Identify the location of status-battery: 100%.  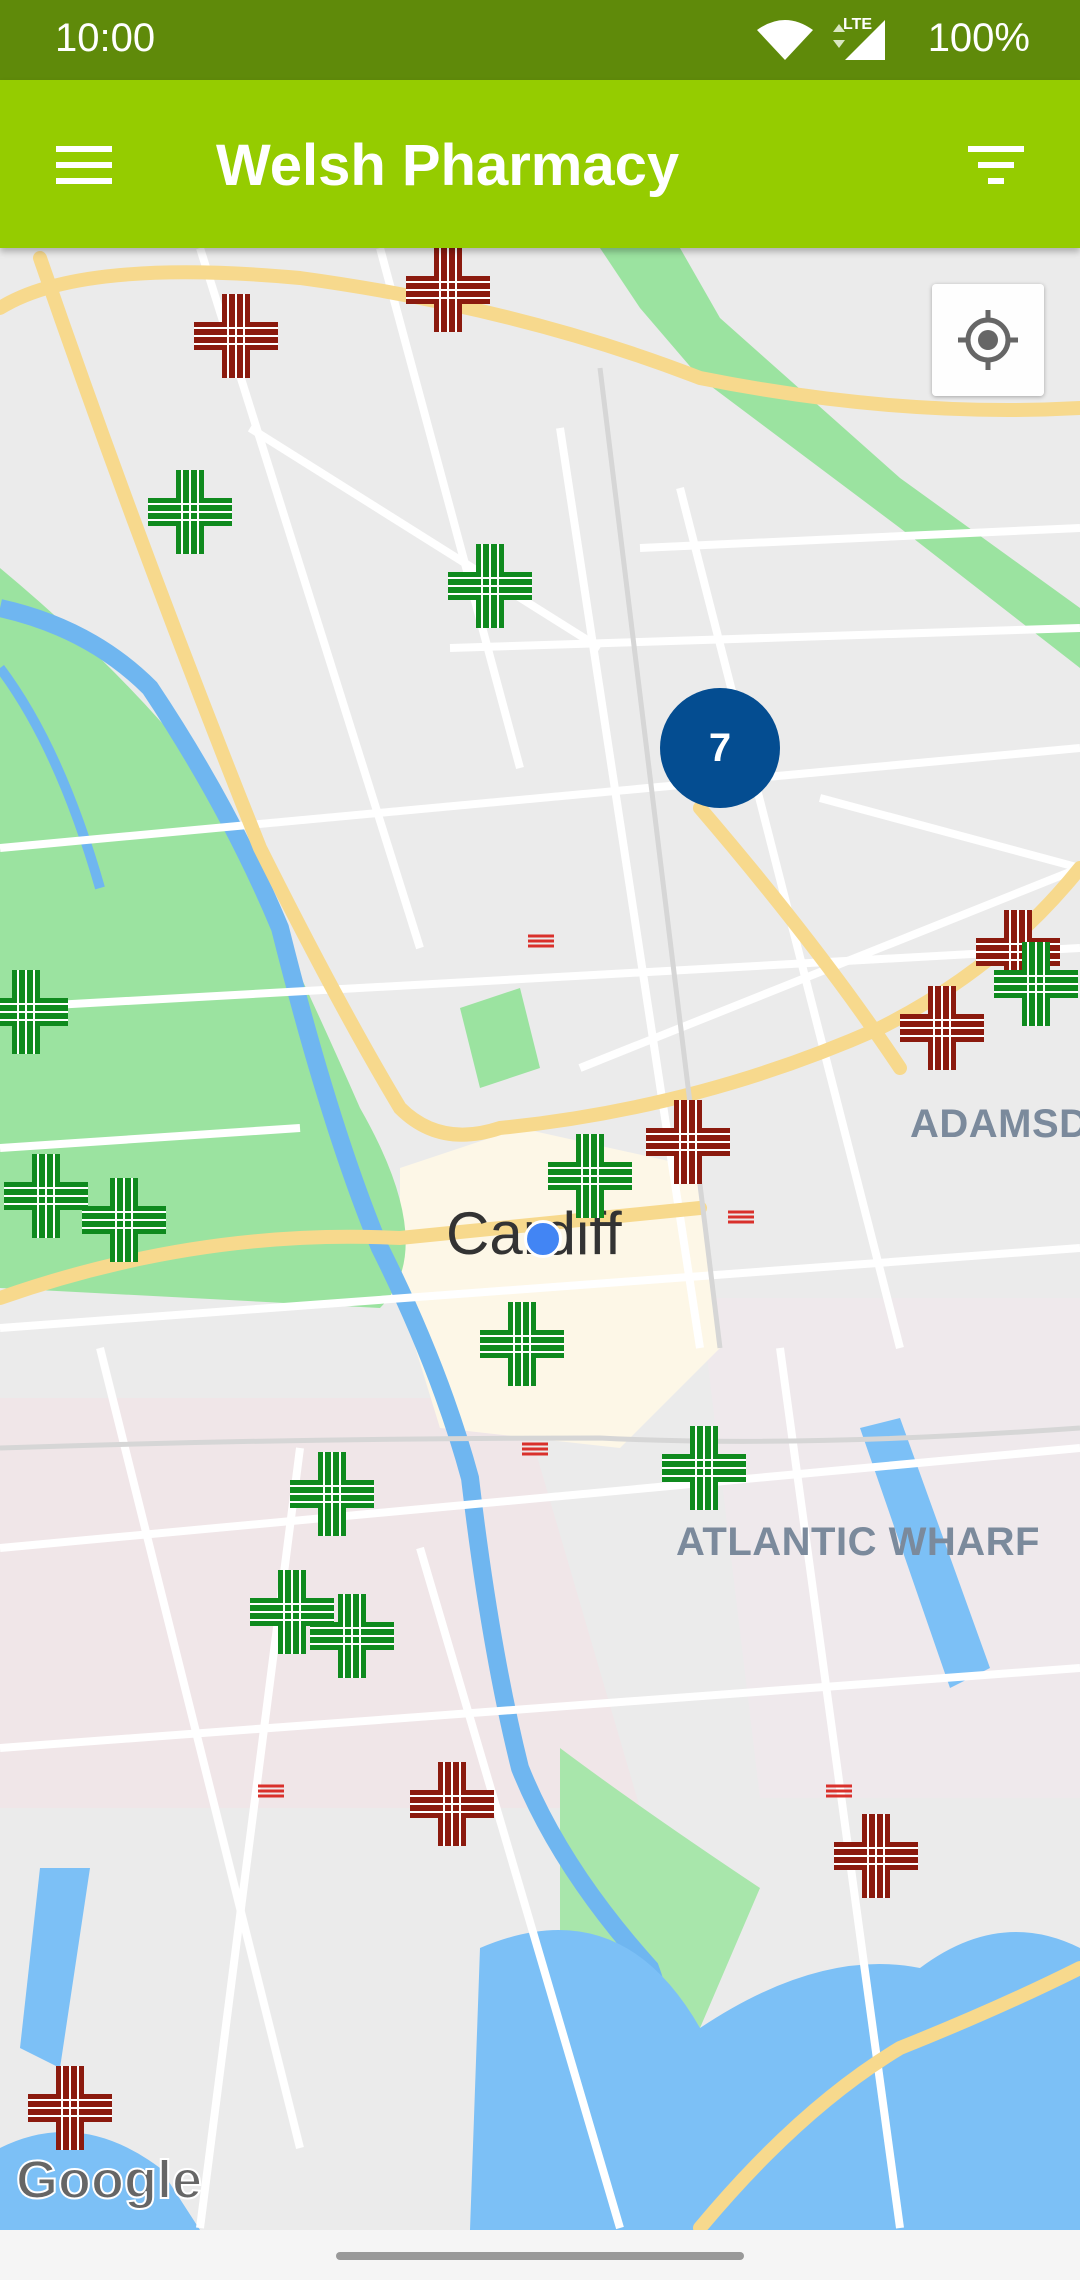
(978, 38).